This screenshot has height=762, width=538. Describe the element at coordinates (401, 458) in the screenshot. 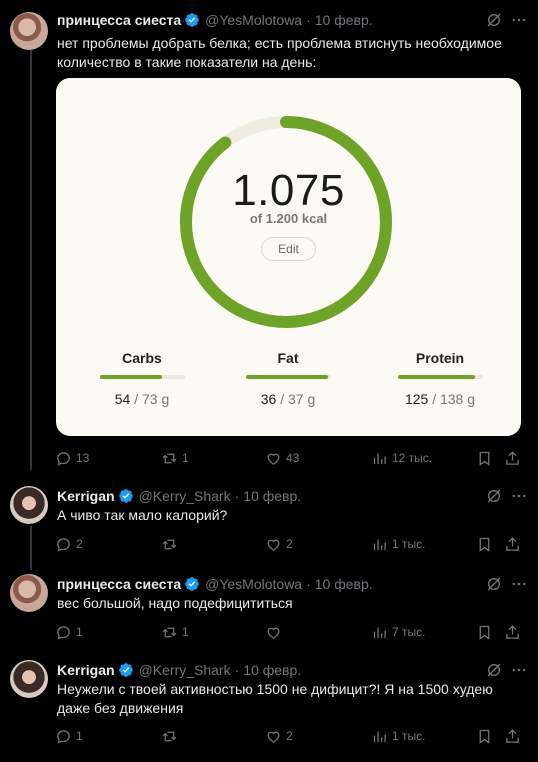

I see `views-button: 12 тыс.` at that location.